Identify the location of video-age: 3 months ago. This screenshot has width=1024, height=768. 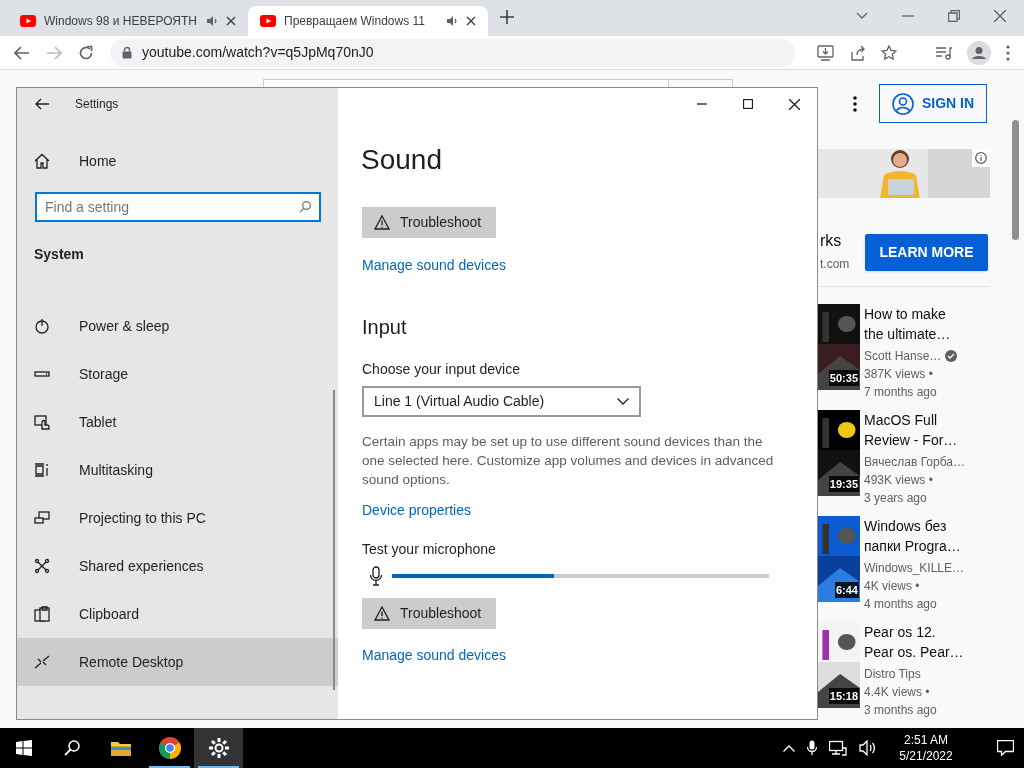
(901, 710).